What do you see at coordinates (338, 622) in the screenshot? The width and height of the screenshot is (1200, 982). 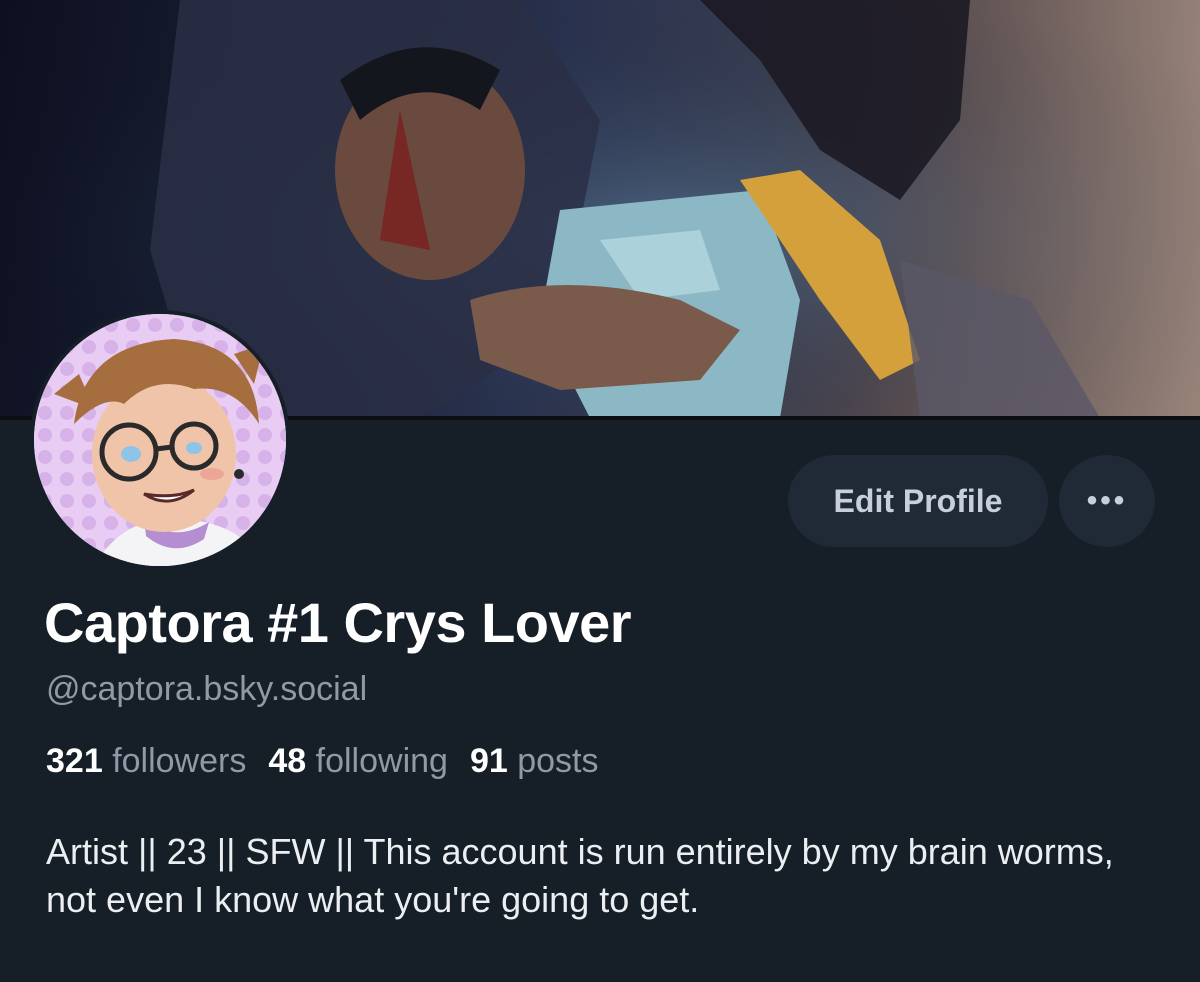 I see `display-name: Captora #1 Crys Lover` at bounding box center [338, 622].